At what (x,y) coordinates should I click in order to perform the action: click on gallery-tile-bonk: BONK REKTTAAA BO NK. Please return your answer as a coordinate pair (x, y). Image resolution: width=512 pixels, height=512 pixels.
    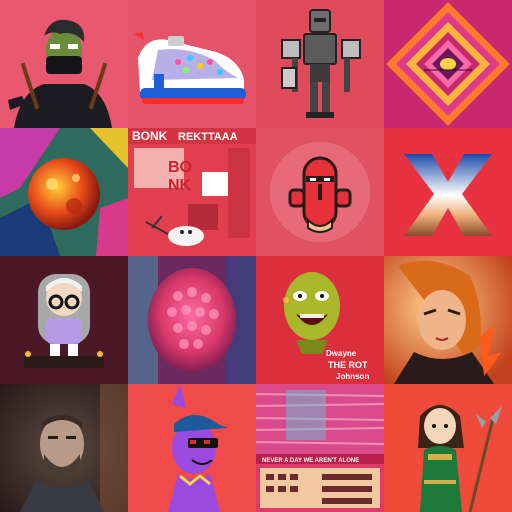
    Looking at the image, I should click on (192, 192).